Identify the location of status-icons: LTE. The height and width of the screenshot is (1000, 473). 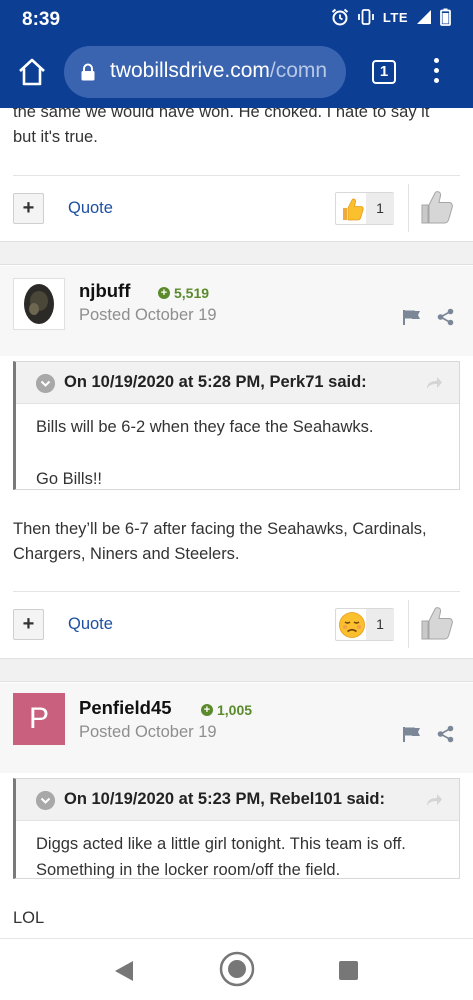
(391, 17).